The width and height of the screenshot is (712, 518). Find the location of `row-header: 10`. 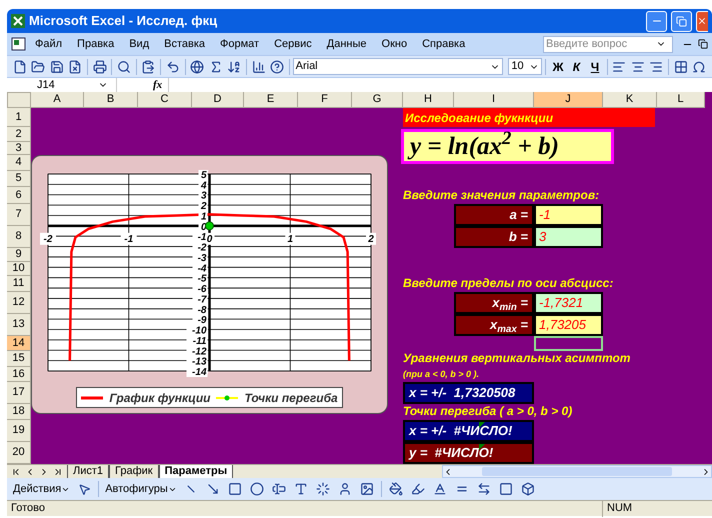

row-header: 10 is located at coordinates (19, 269).